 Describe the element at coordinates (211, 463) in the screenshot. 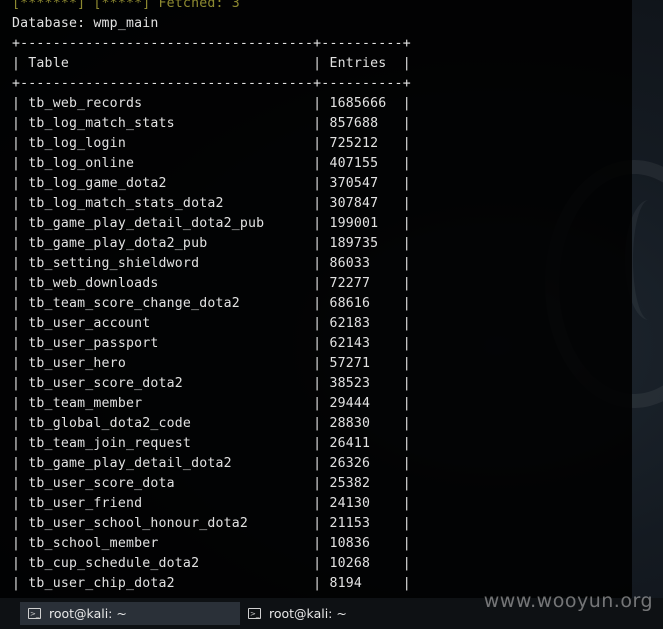

I see `table-row: | tb_game_play_detail_dota2 | 26326 |` at that location.